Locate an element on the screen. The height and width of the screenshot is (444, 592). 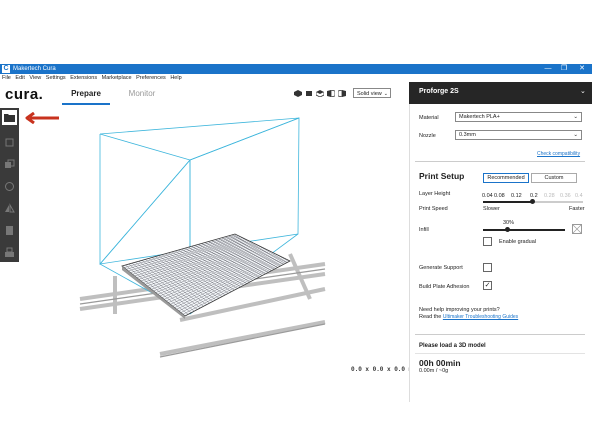
maximize-button: ❐ is located at coordinates (564, 69).